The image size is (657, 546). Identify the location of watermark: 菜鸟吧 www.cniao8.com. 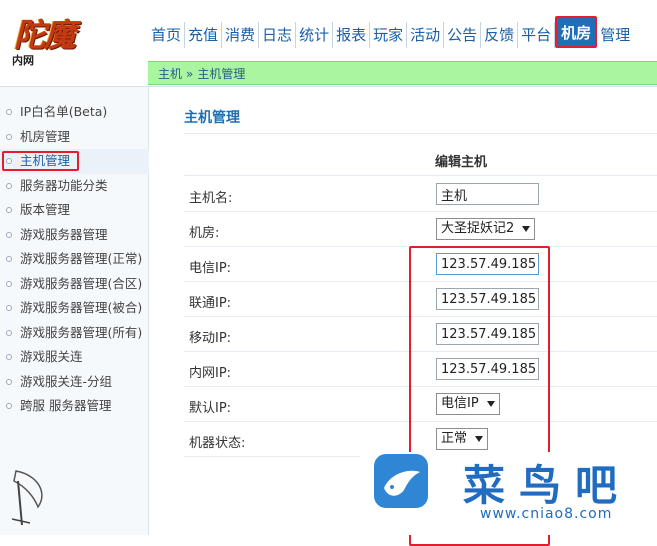
(508, 493).